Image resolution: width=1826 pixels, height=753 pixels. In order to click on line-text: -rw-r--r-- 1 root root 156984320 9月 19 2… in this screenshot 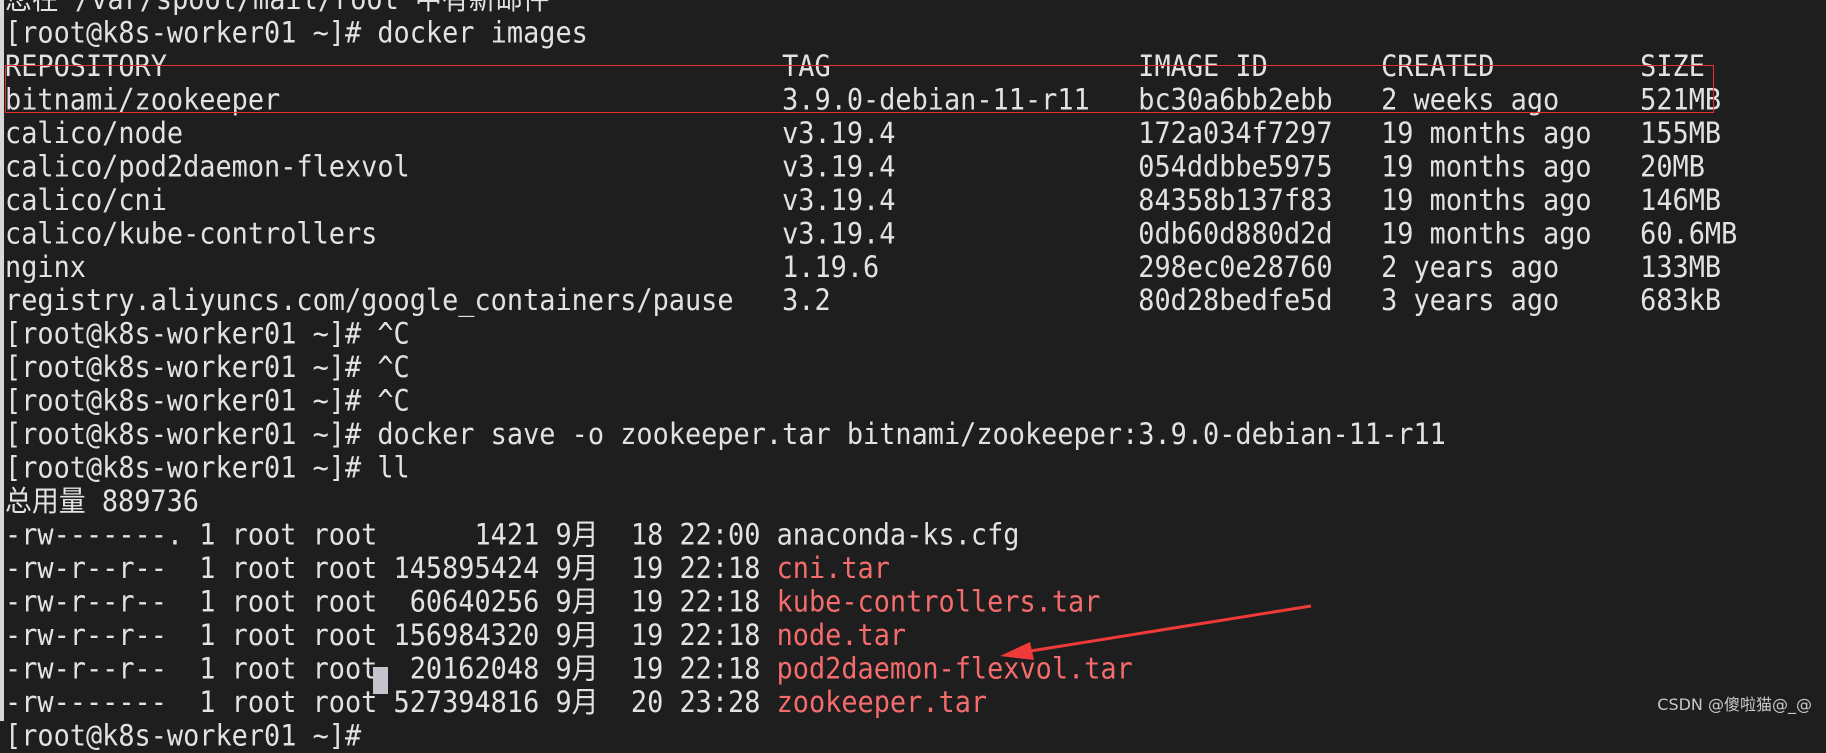, I will do `click(391, 636)`.